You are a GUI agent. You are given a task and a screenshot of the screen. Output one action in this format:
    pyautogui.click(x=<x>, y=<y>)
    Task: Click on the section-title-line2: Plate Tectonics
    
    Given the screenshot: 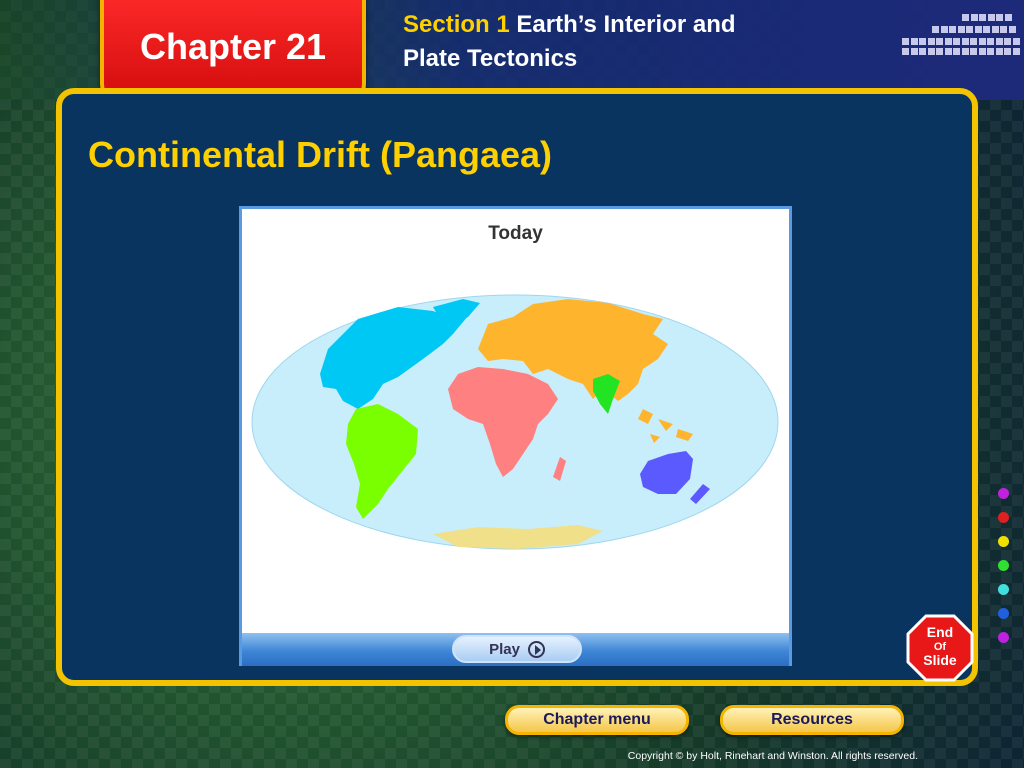 What is the action you would take?
    pyautogui.click(x=490, y=58)
    